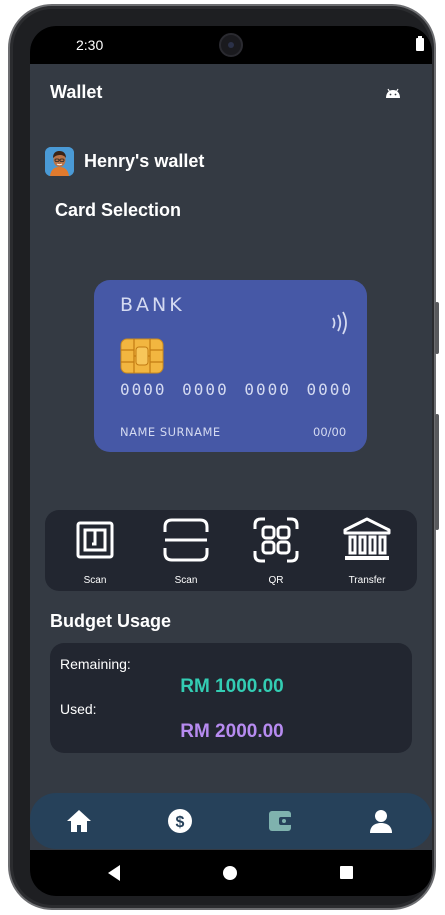  Describe the element at coordinates (111, 621) in the screenshot. I see `budget-section-title: Budget Usage` at that location.